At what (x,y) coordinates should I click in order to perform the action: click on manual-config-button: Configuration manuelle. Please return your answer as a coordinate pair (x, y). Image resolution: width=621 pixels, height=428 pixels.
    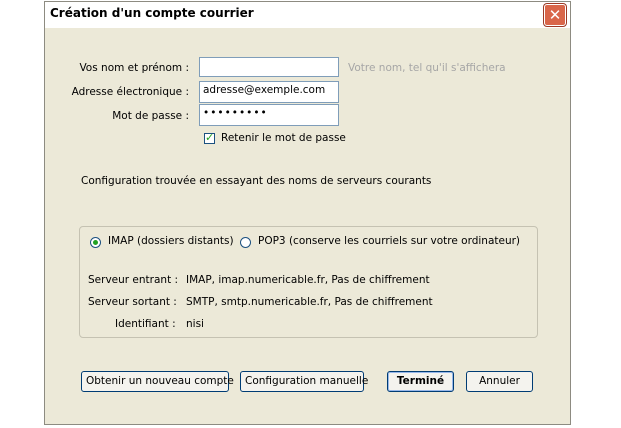
    Looking at the image, I should click on (304, 381).